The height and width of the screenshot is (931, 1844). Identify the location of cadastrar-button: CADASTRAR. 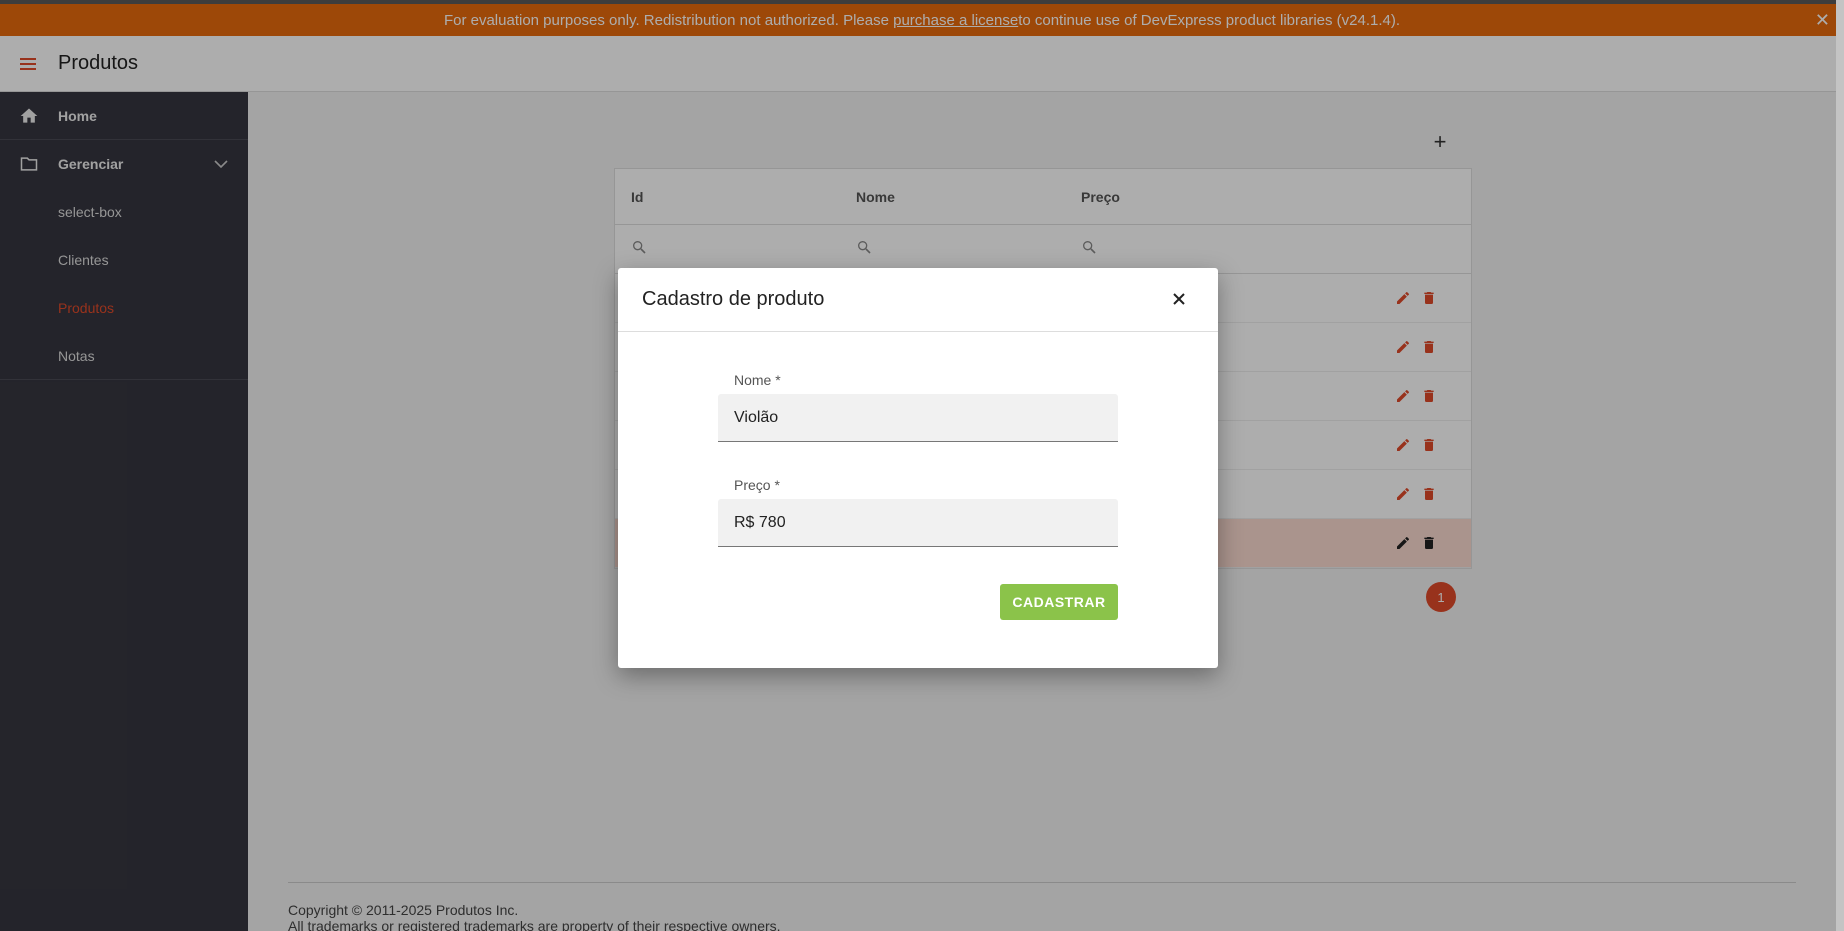
(1059, 602).